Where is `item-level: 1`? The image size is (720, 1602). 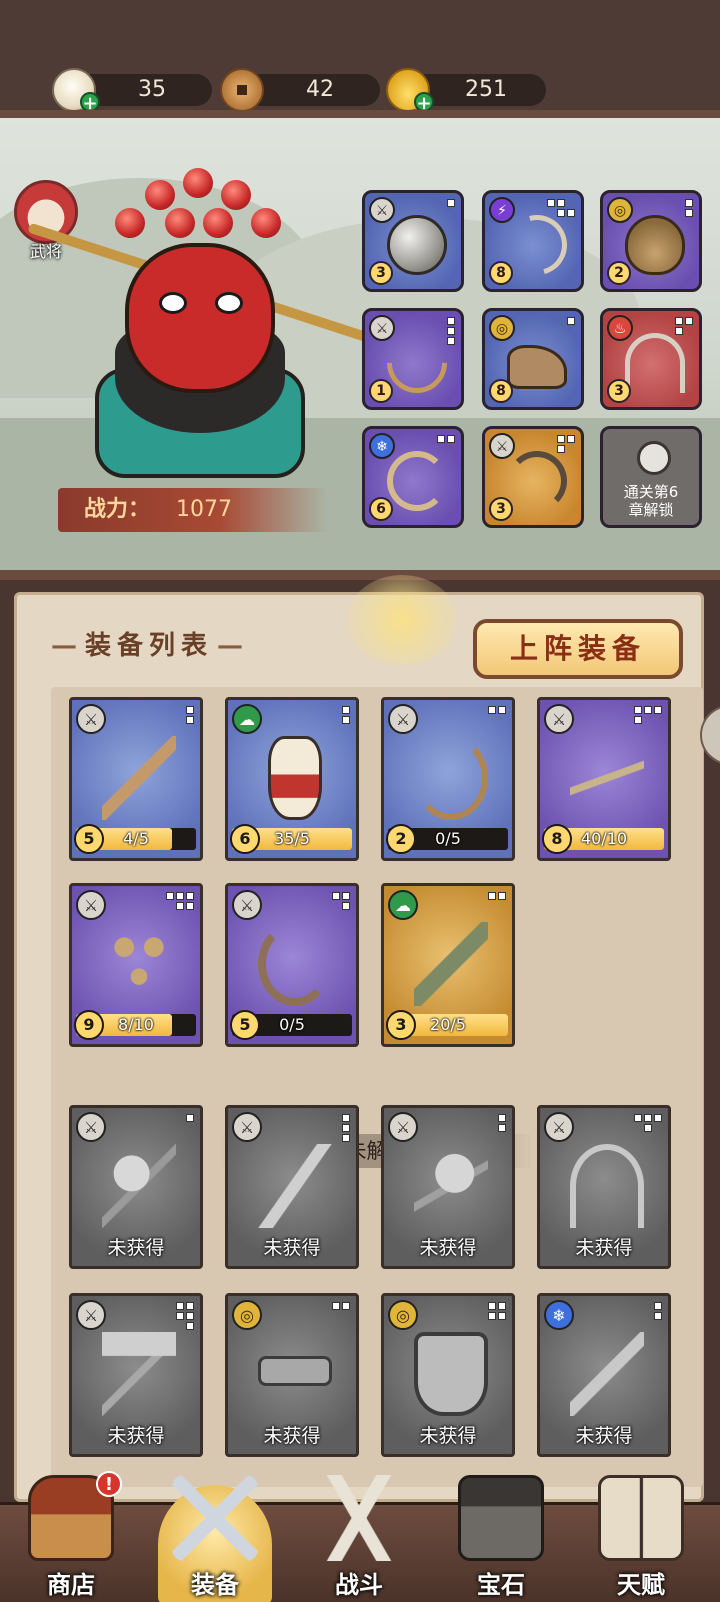
item-level: 1 is located at coordinates (381, 391).